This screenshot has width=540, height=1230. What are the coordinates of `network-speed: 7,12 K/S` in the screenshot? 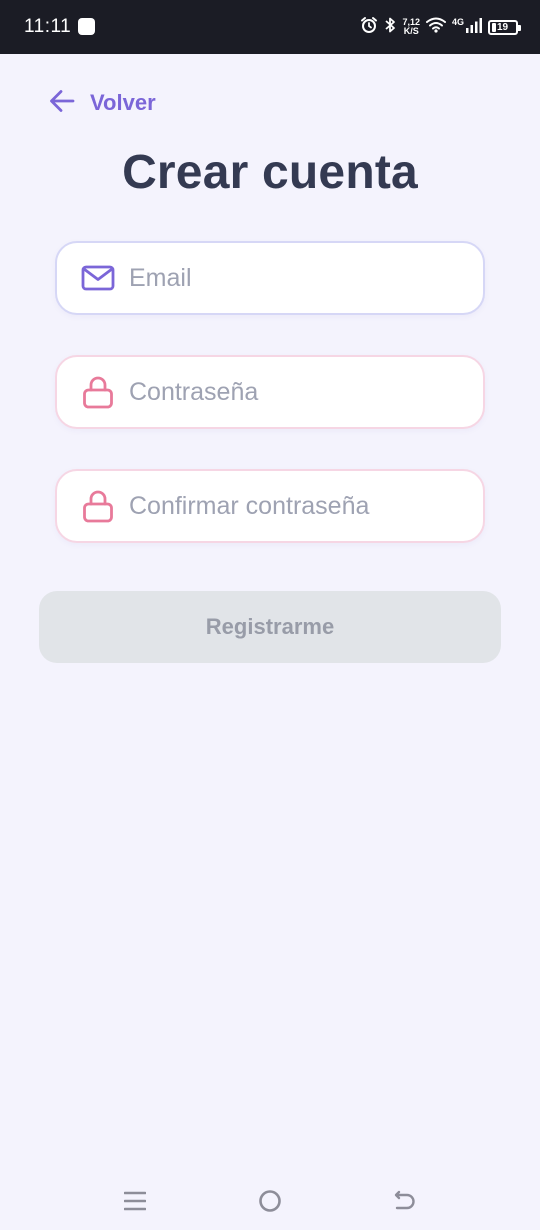 It's located at (411, 27).